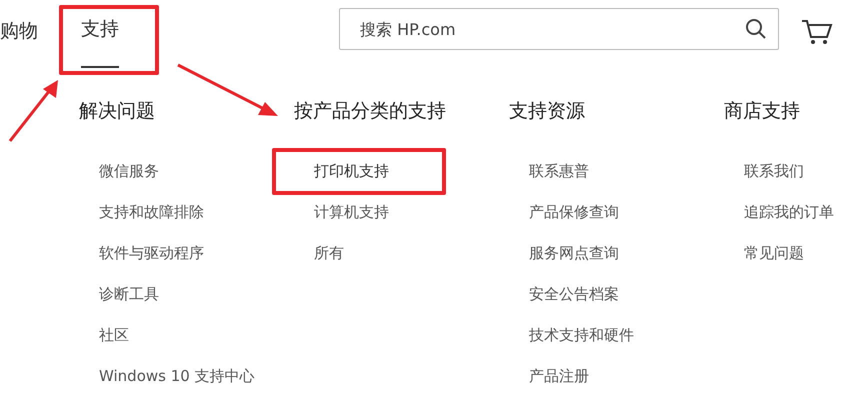 The height and width of the screenshot is (401, 853). I want to click on nav-link: 支持, so click(109, 39).